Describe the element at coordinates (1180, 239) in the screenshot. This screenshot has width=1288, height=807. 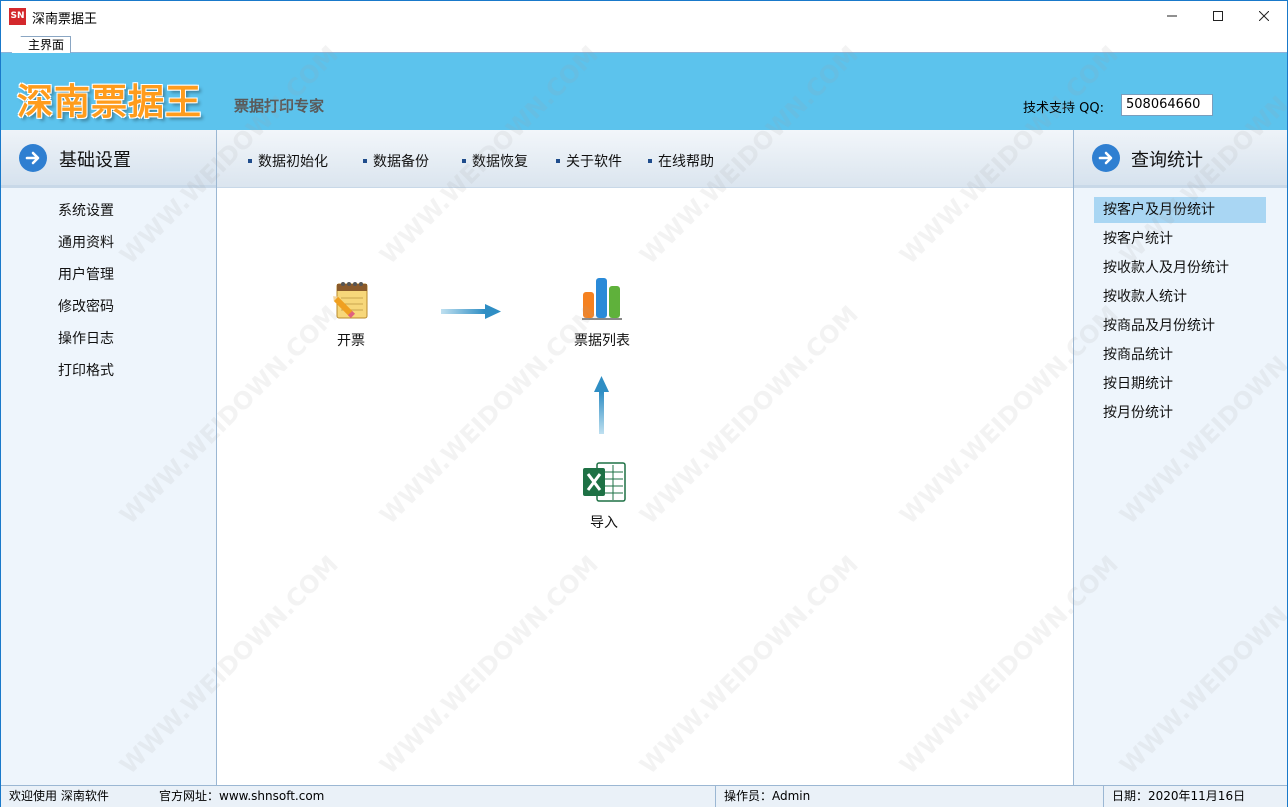
I see `stats-item-customer: 按客户统计` at that location.